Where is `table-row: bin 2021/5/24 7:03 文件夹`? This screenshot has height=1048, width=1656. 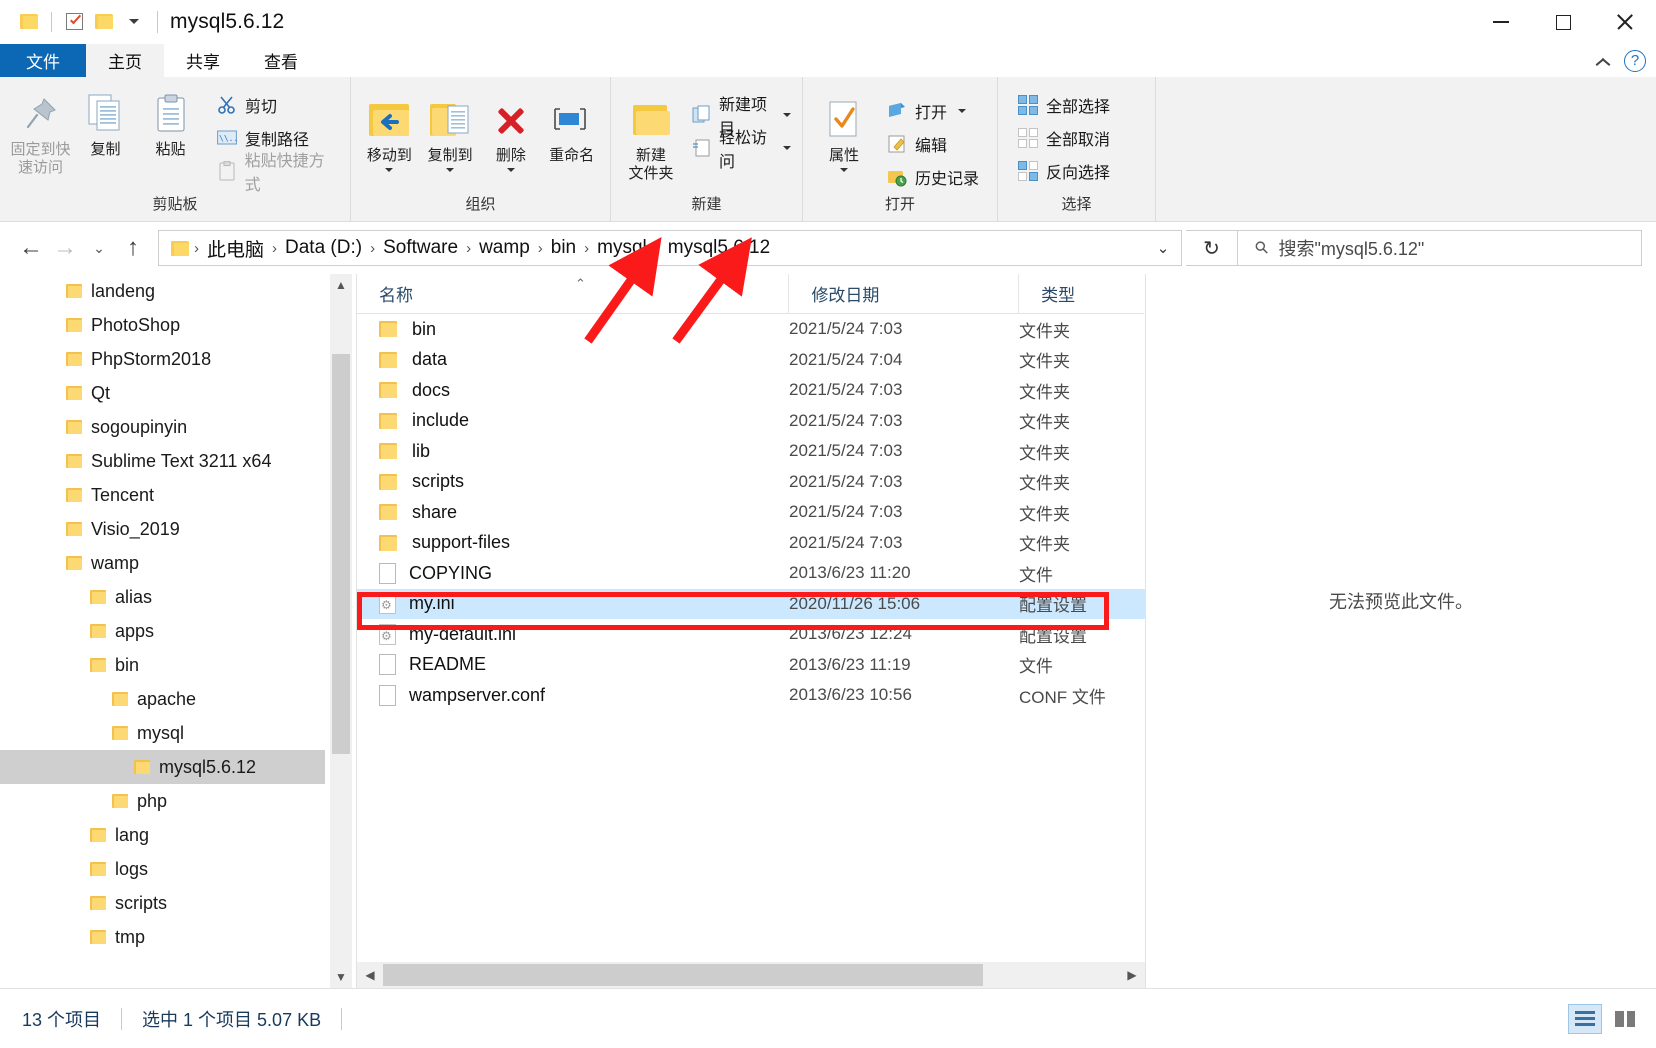
table-row: bin 2021/5/24 7:03 文件夹 is located at coordinates (751, 329).